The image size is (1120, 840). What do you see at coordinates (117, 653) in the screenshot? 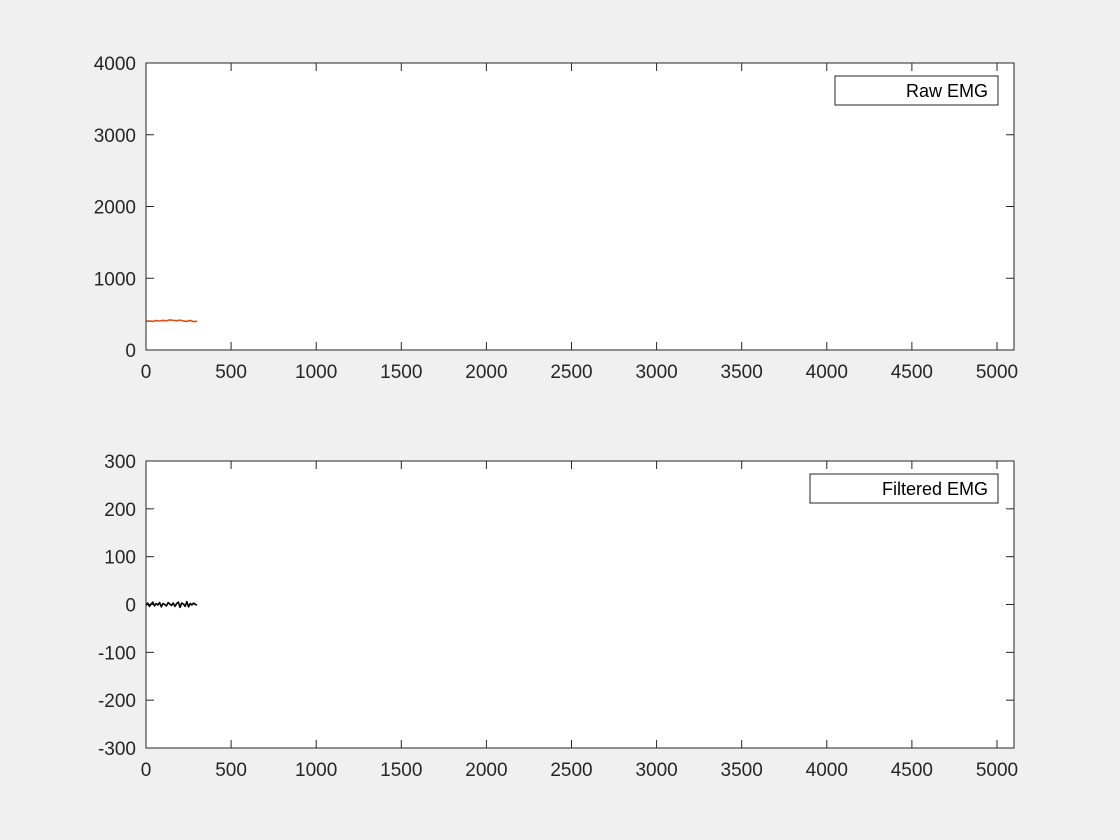
I see `y-tick-label: -100` at bounding box center [117, 653].